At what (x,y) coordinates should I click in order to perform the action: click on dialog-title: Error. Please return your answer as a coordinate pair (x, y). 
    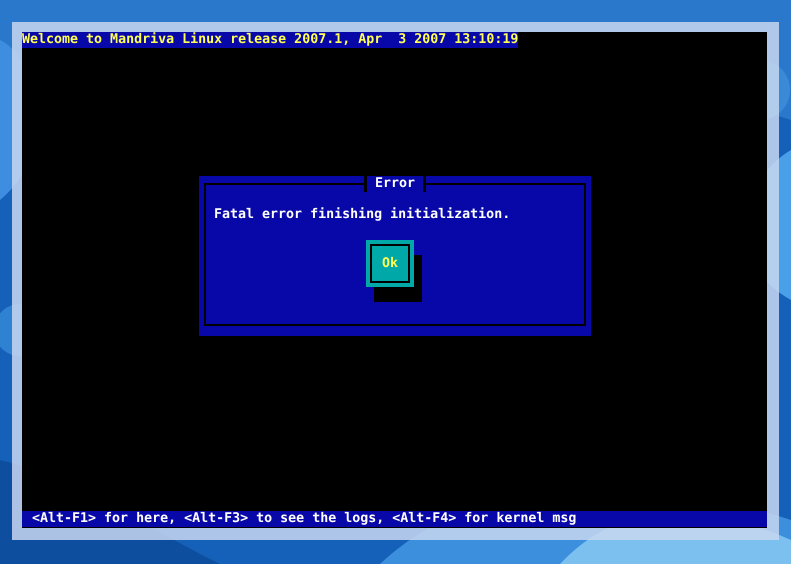
    Looking at the image, I should click on (395, 184).